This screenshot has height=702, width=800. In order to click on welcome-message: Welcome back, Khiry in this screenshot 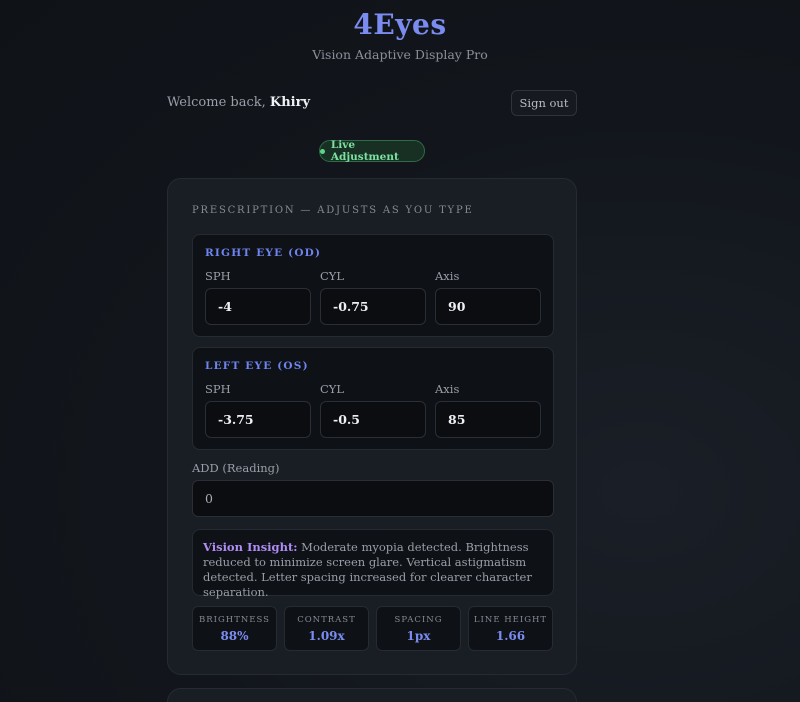, I will do `click(238, 102)`.